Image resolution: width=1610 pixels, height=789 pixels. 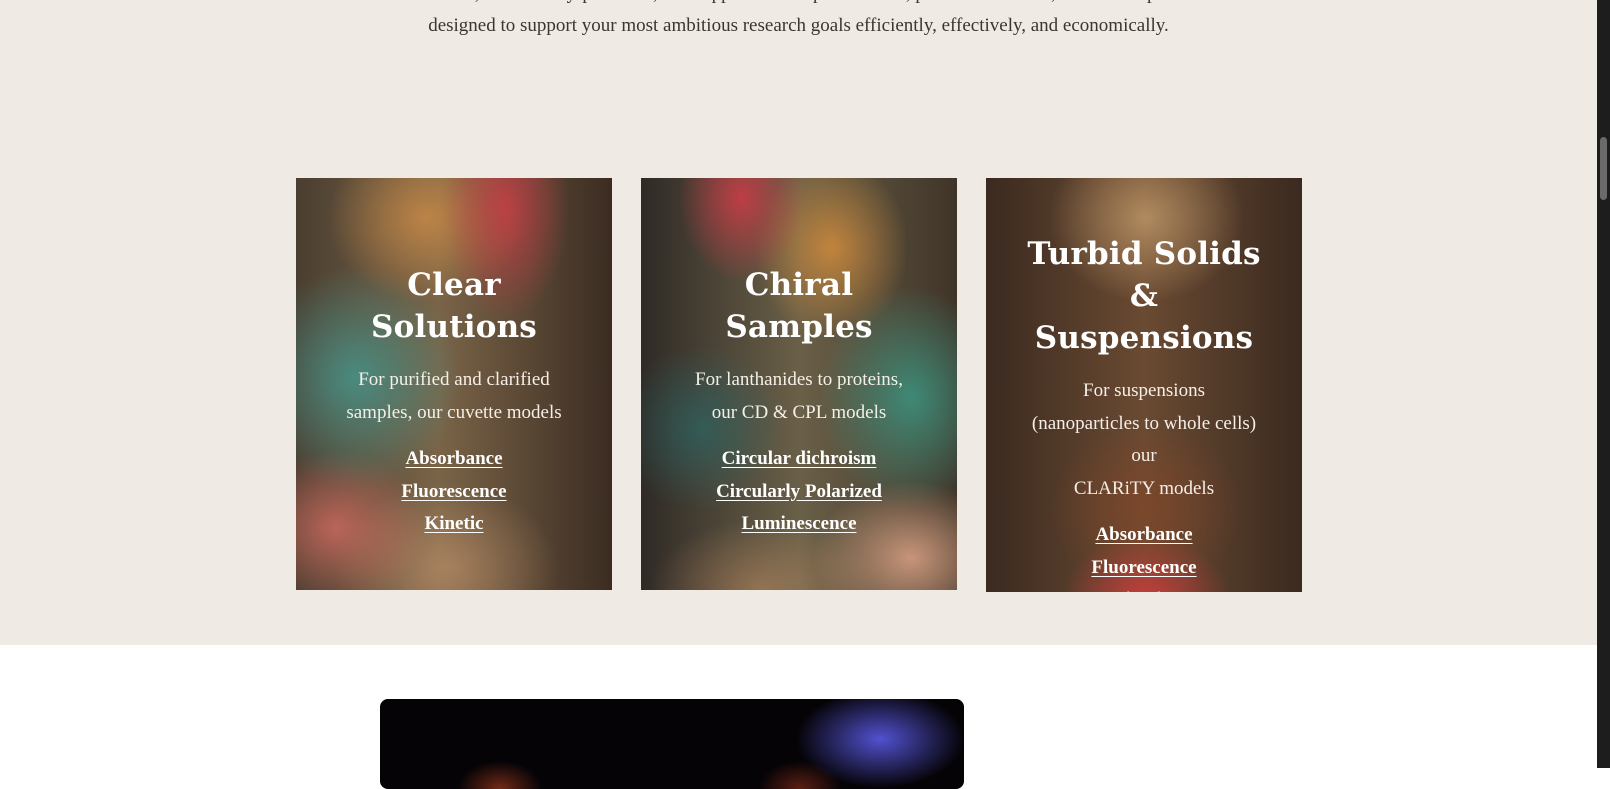 I want to click on link-circular-dichroism: Circular dichroism, so click(x=799, y=459).